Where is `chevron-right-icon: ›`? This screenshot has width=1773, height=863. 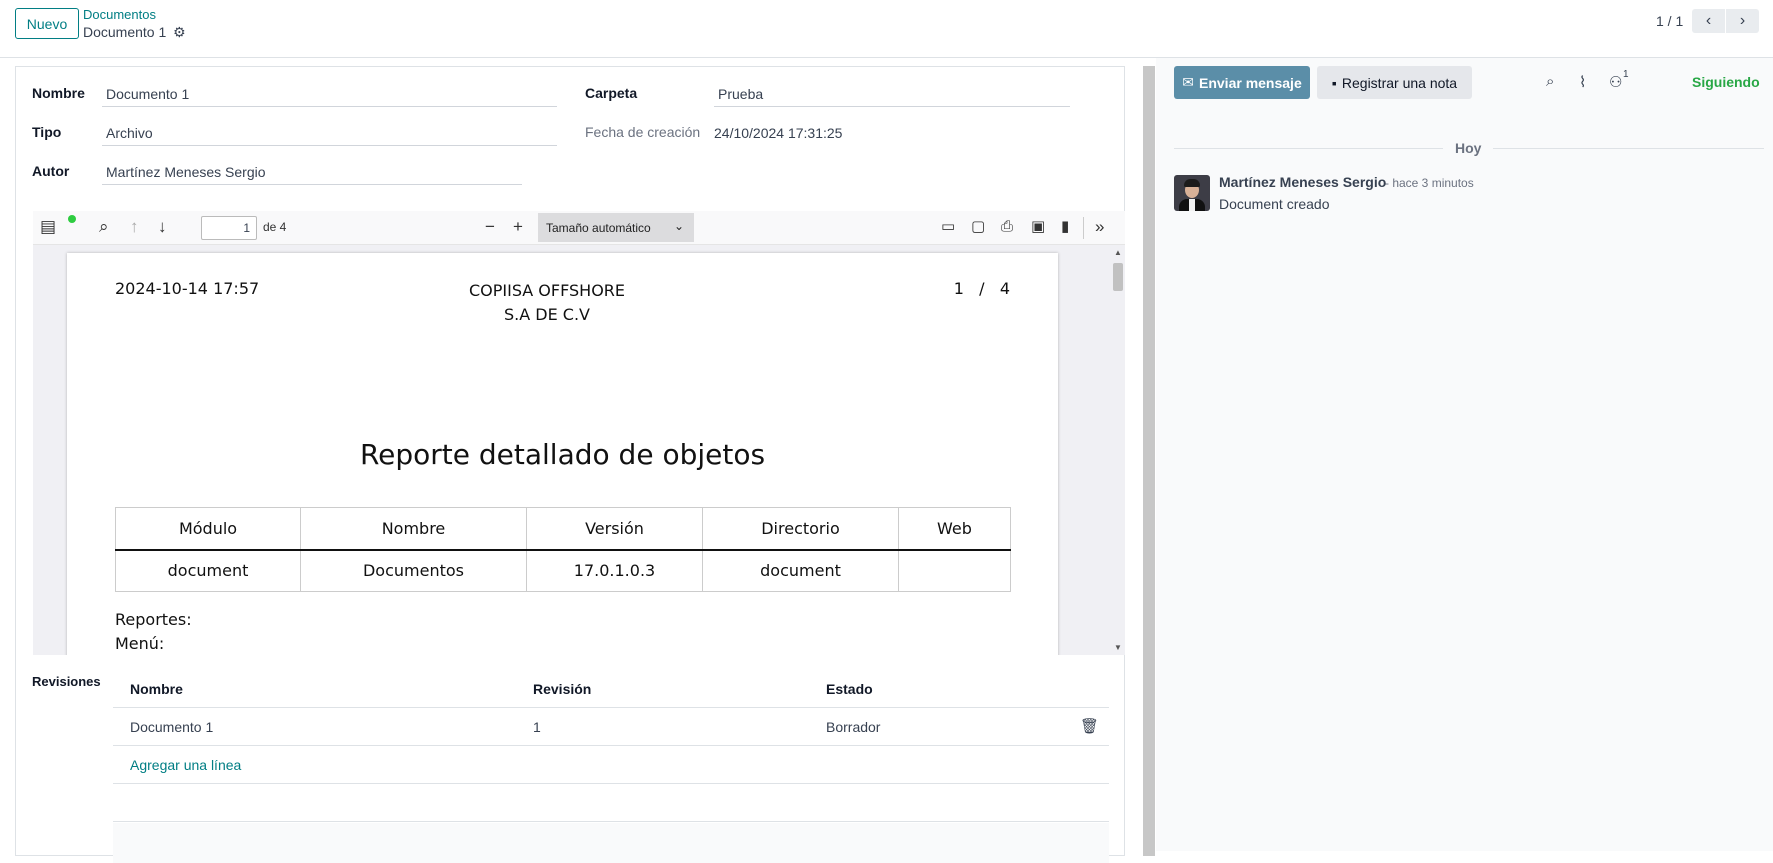 chevron-right-icon: › is located at coordinates (1742, 20).